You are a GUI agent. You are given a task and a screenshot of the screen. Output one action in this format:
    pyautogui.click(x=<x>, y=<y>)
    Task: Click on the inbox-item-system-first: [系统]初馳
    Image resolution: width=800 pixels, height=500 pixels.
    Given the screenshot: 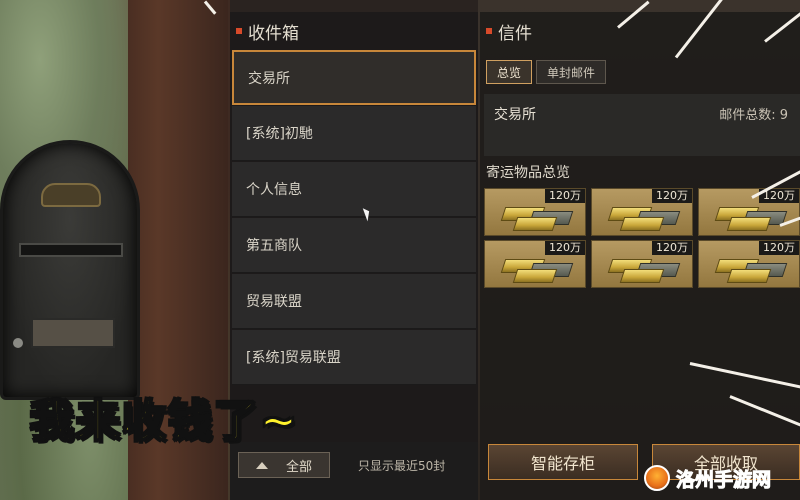 What is the action you would take?
    pyautogui.click(x=354, y=133)
    